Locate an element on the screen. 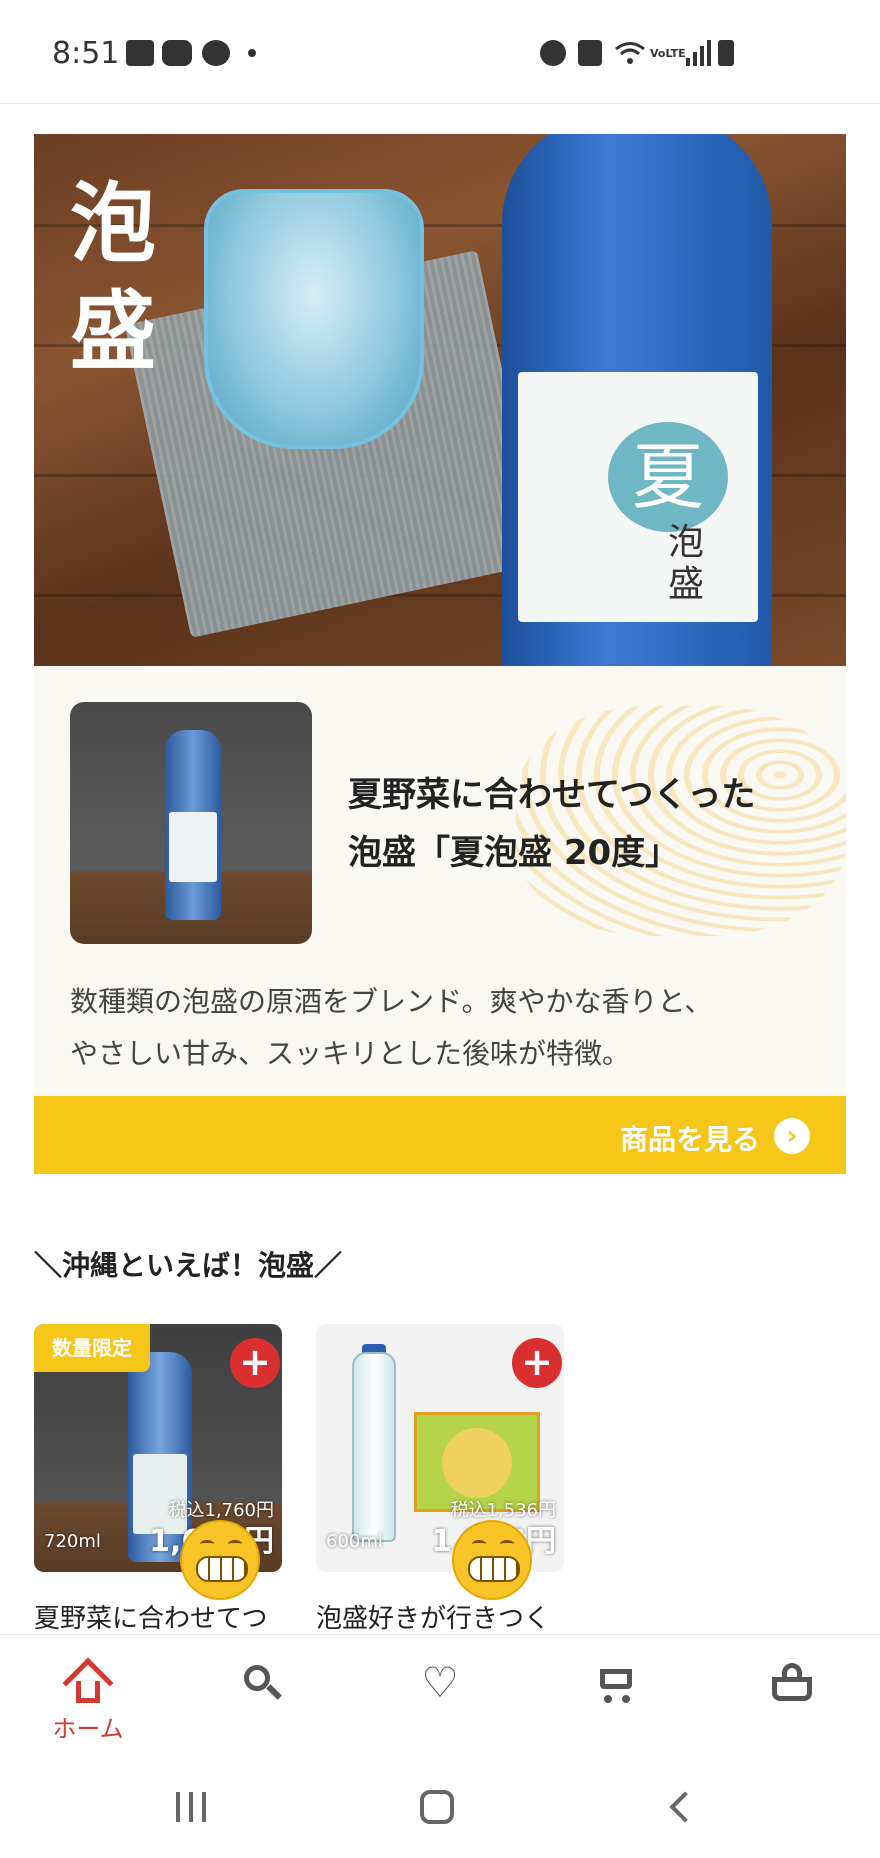 The height and width of the screenshot is (1858, 880). bottom-navigation: ホーム ♡ is located at coordinates (440, 1696).